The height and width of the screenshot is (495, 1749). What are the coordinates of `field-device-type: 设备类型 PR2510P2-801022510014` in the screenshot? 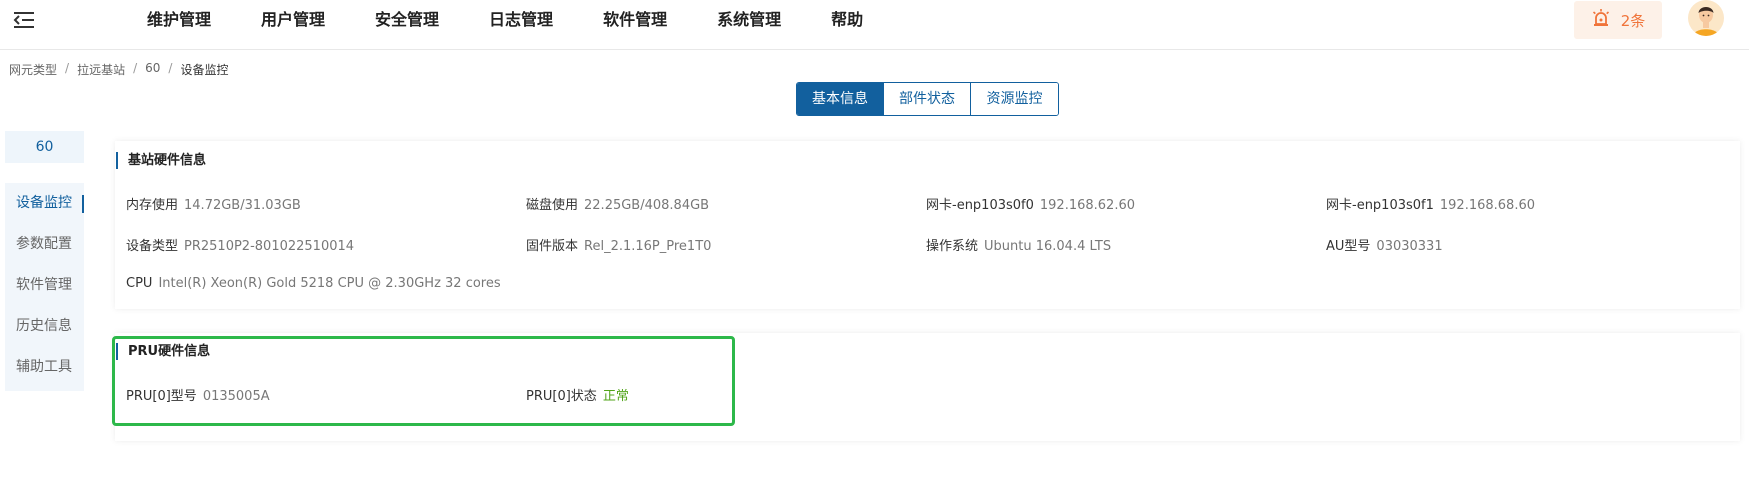 It's located at (240, 246).